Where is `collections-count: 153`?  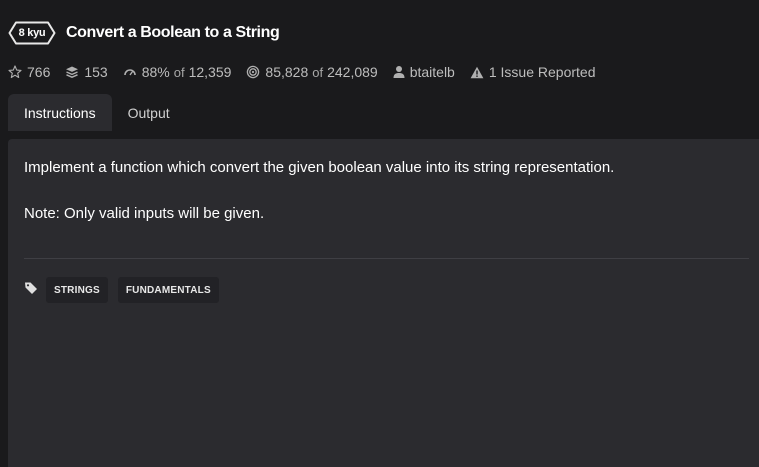
collections-count: 153 is located at coordinates (96, 72).